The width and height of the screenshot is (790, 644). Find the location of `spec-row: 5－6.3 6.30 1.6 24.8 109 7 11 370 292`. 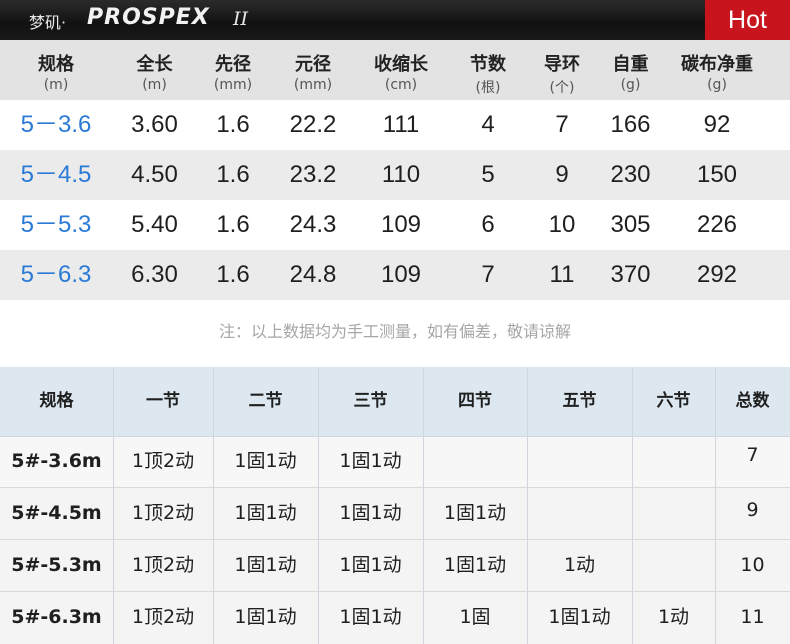

spec-row: 5－6.3 6.30 1.6 24.8 109 7 11 370 292 is located at coordinates (395, 275).